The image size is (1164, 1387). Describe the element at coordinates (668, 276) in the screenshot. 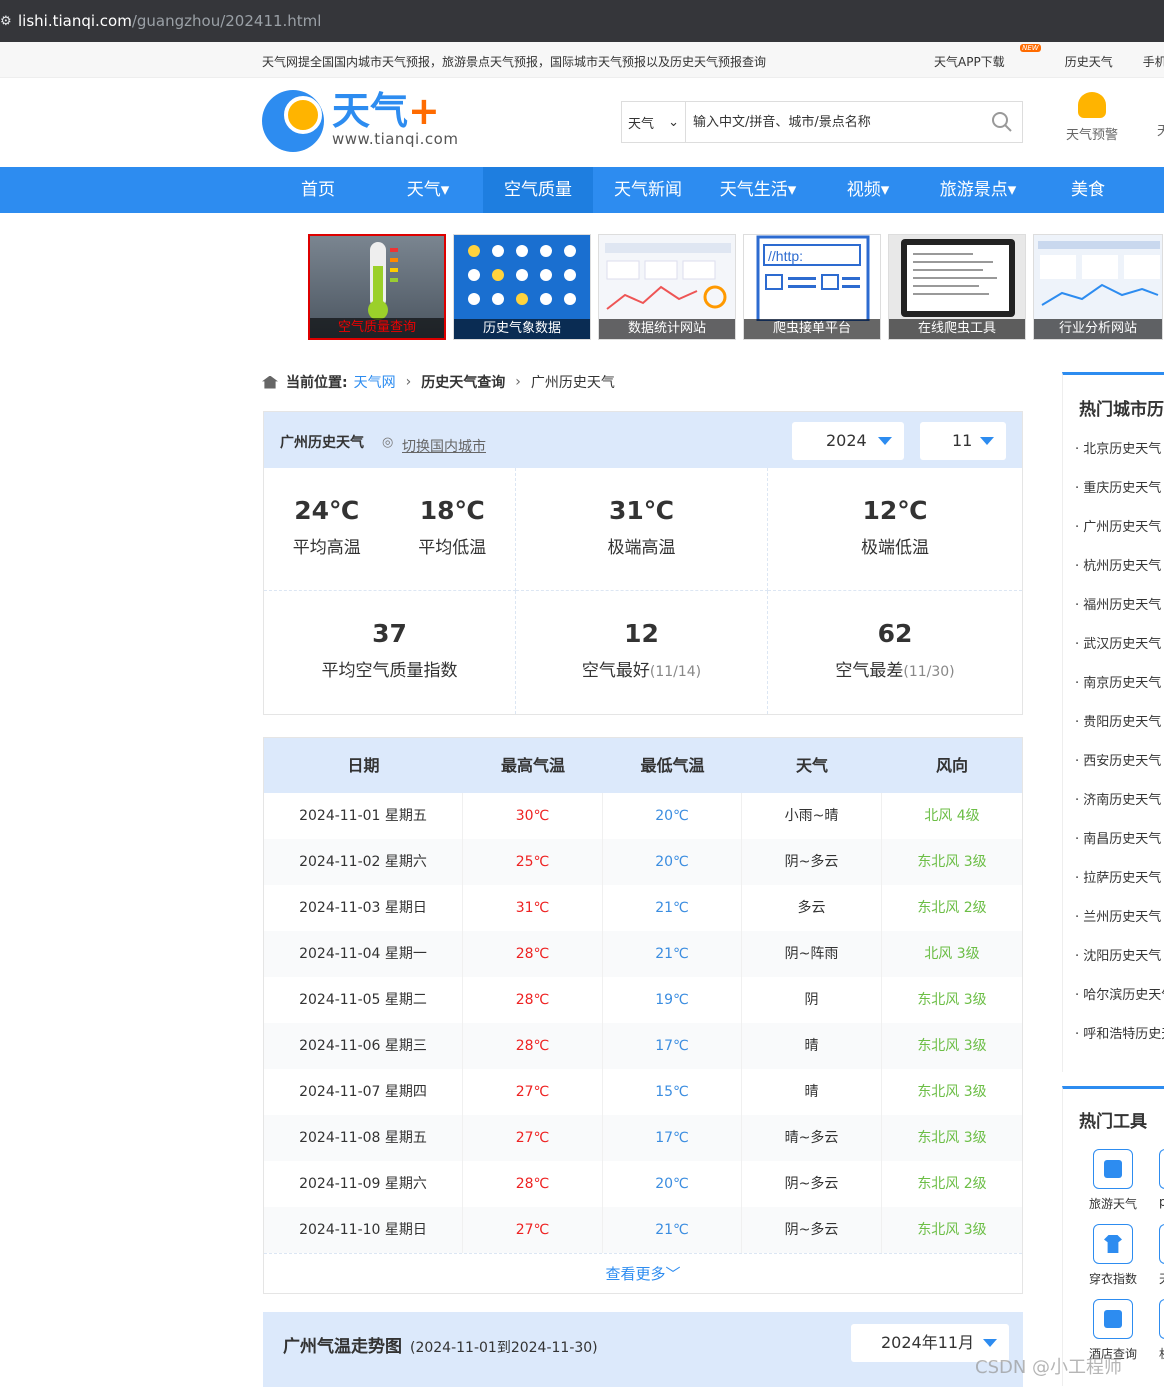

I see `dashboard-graphic` at that location.